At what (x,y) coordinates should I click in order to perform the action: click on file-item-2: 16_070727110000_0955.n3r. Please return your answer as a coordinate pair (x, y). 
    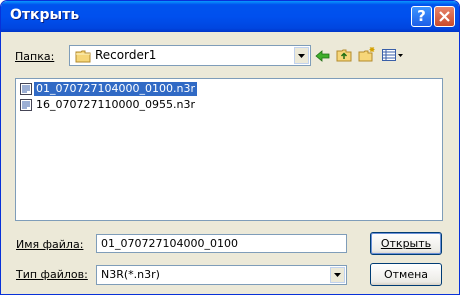
    Looking at the image, I should click on (108, 105).